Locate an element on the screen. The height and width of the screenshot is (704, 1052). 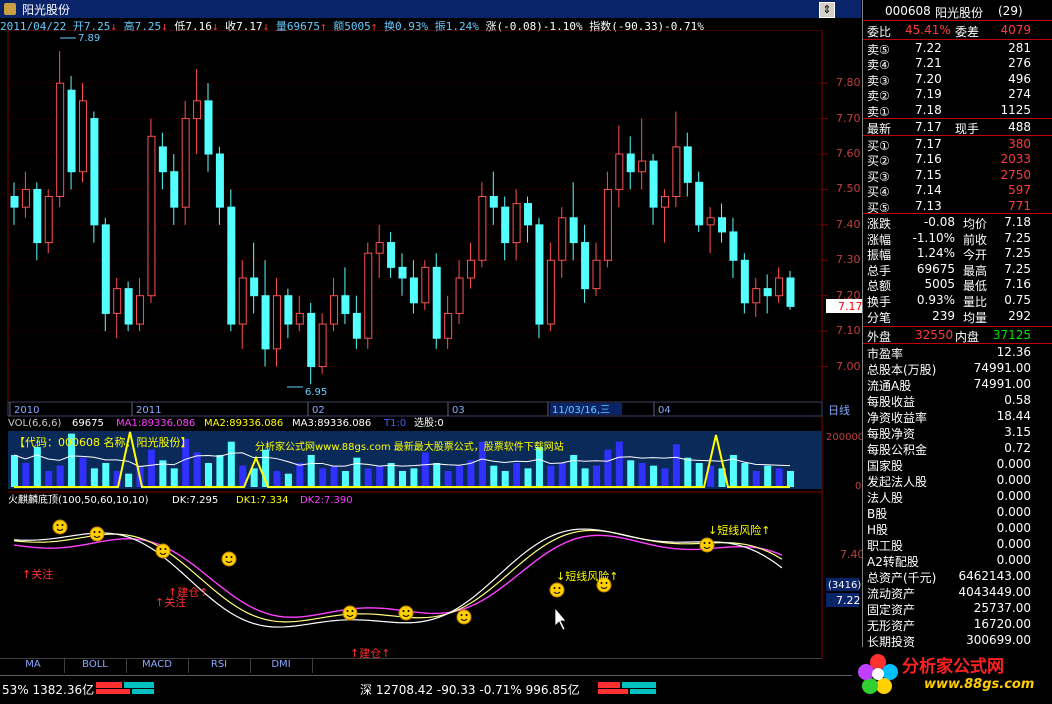
annotation-risk-1: ↓短线风险↑ is located at coordinates (587, 576).